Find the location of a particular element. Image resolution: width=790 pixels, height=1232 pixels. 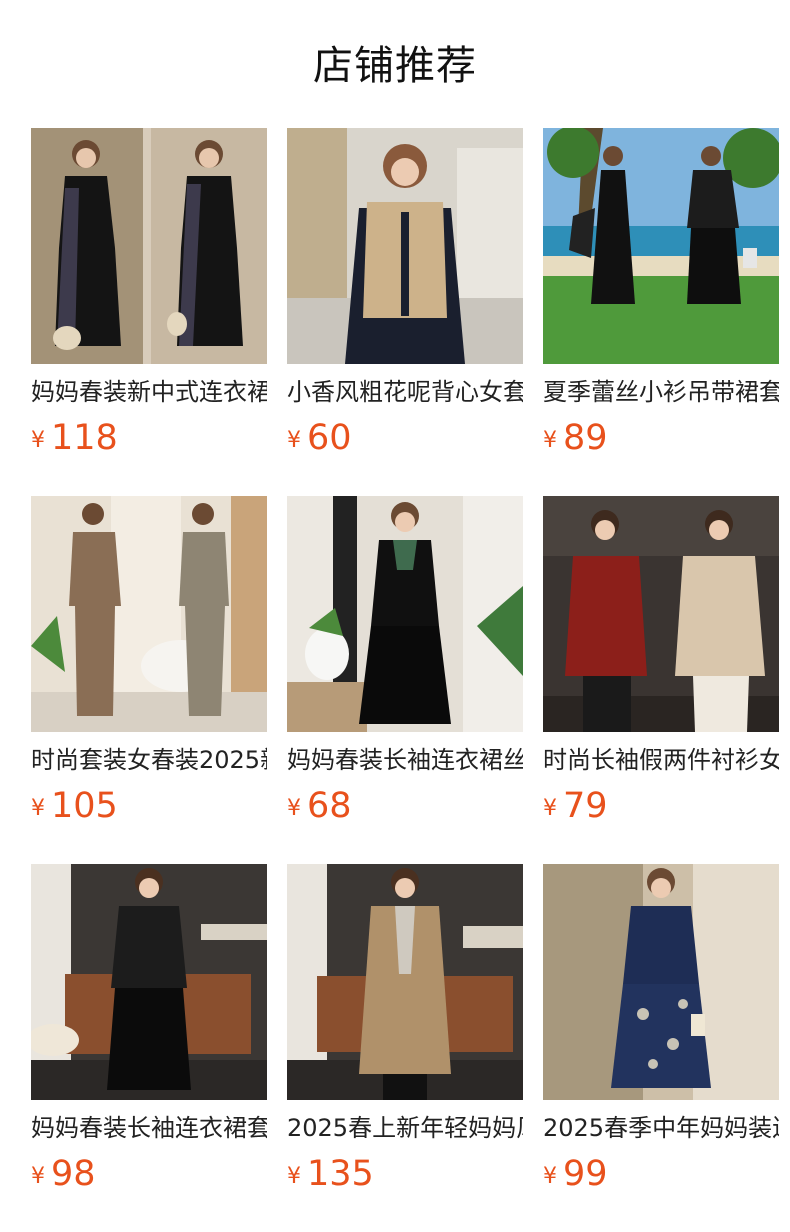

product-price: ¥105 is located at coordinates (74, 806).